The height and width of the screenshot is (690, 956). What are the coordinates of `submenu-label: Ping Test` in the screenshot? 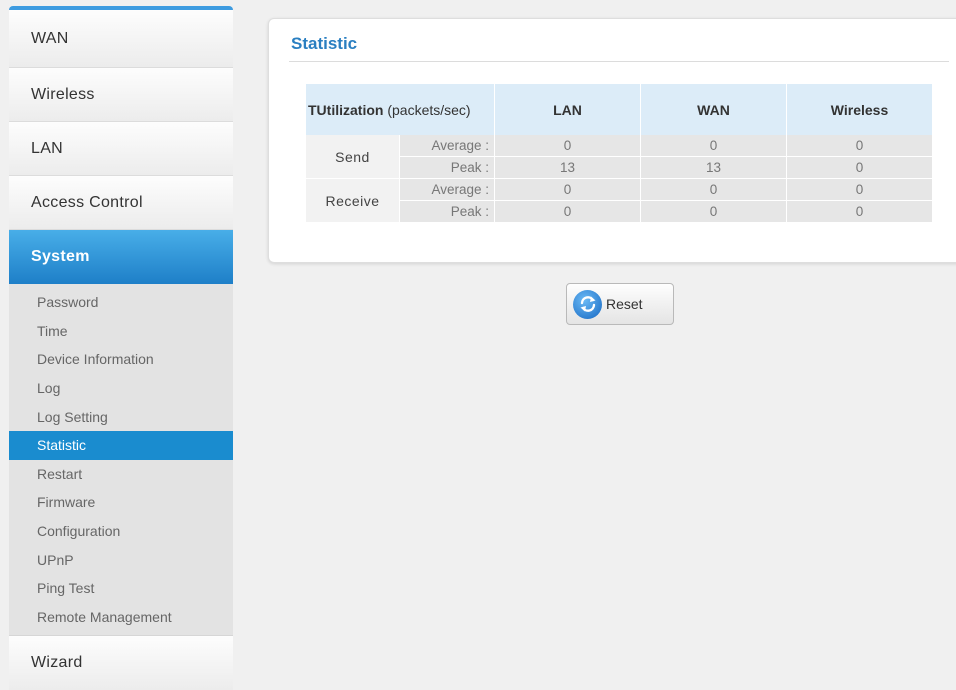 It's located at (66, 588).